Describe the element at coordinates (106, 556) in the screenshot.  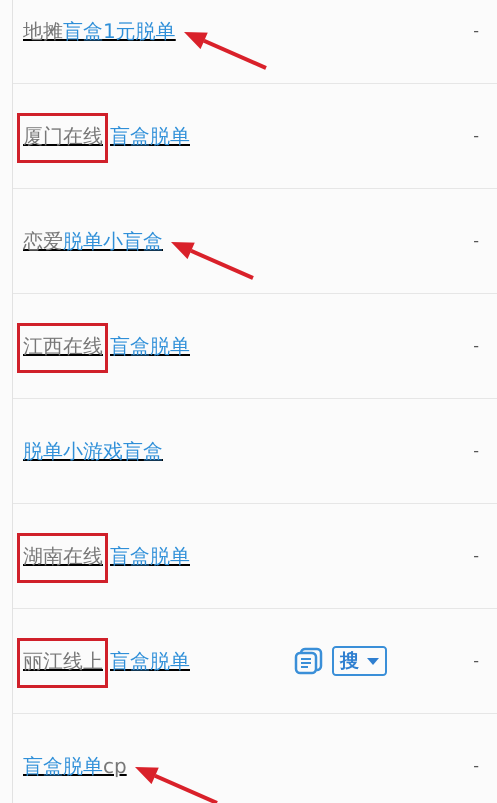
I see `keyword-link: 湖南在线 盲盒脱单` at that location.